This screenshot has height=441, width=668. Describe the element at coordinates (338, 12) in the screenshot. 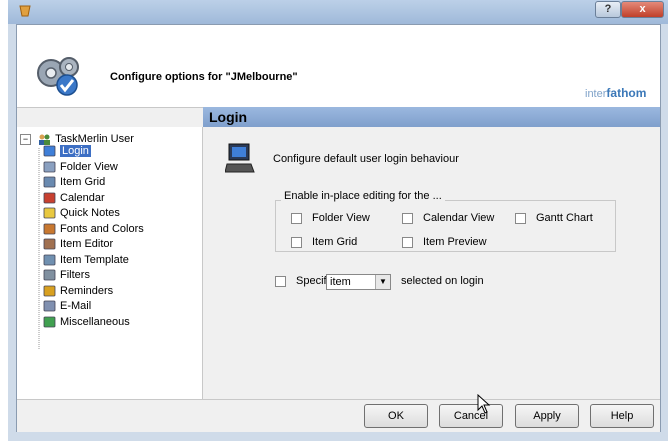

I see `title-bar: ? x` at that location.